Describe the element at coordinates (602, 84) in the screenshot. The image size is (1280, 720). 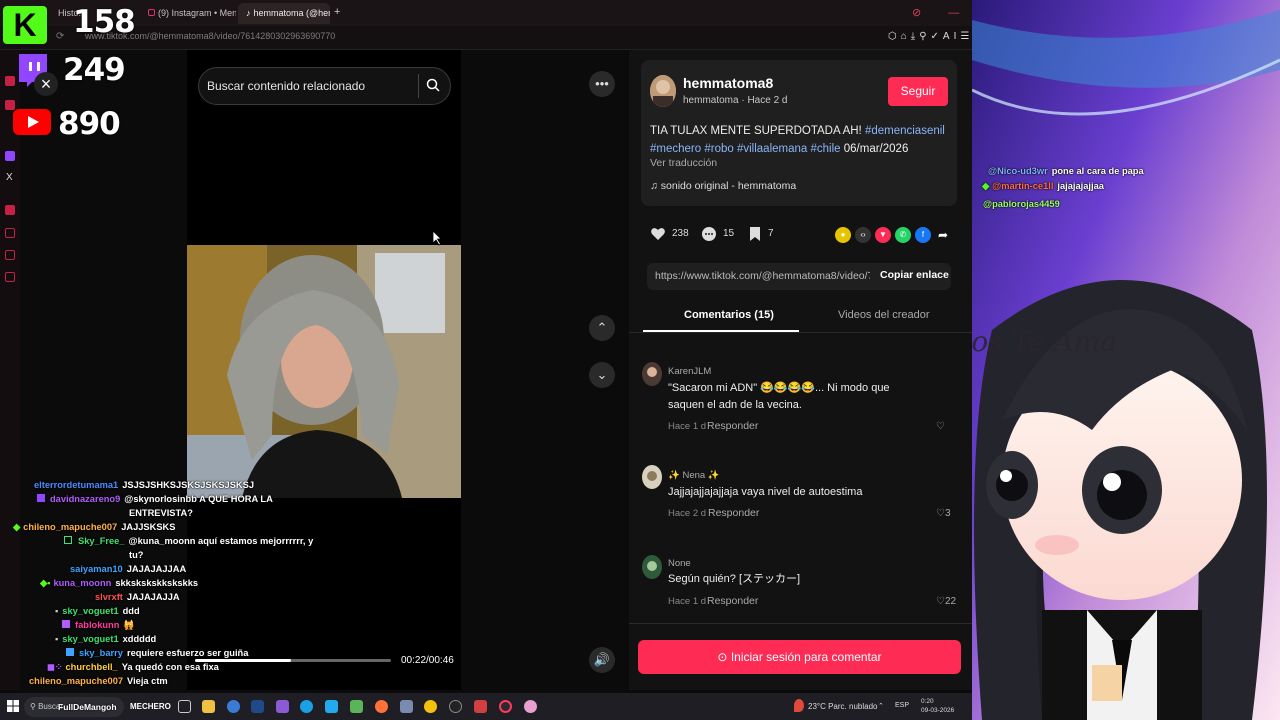
I see `more-options-button: •••` at that location.